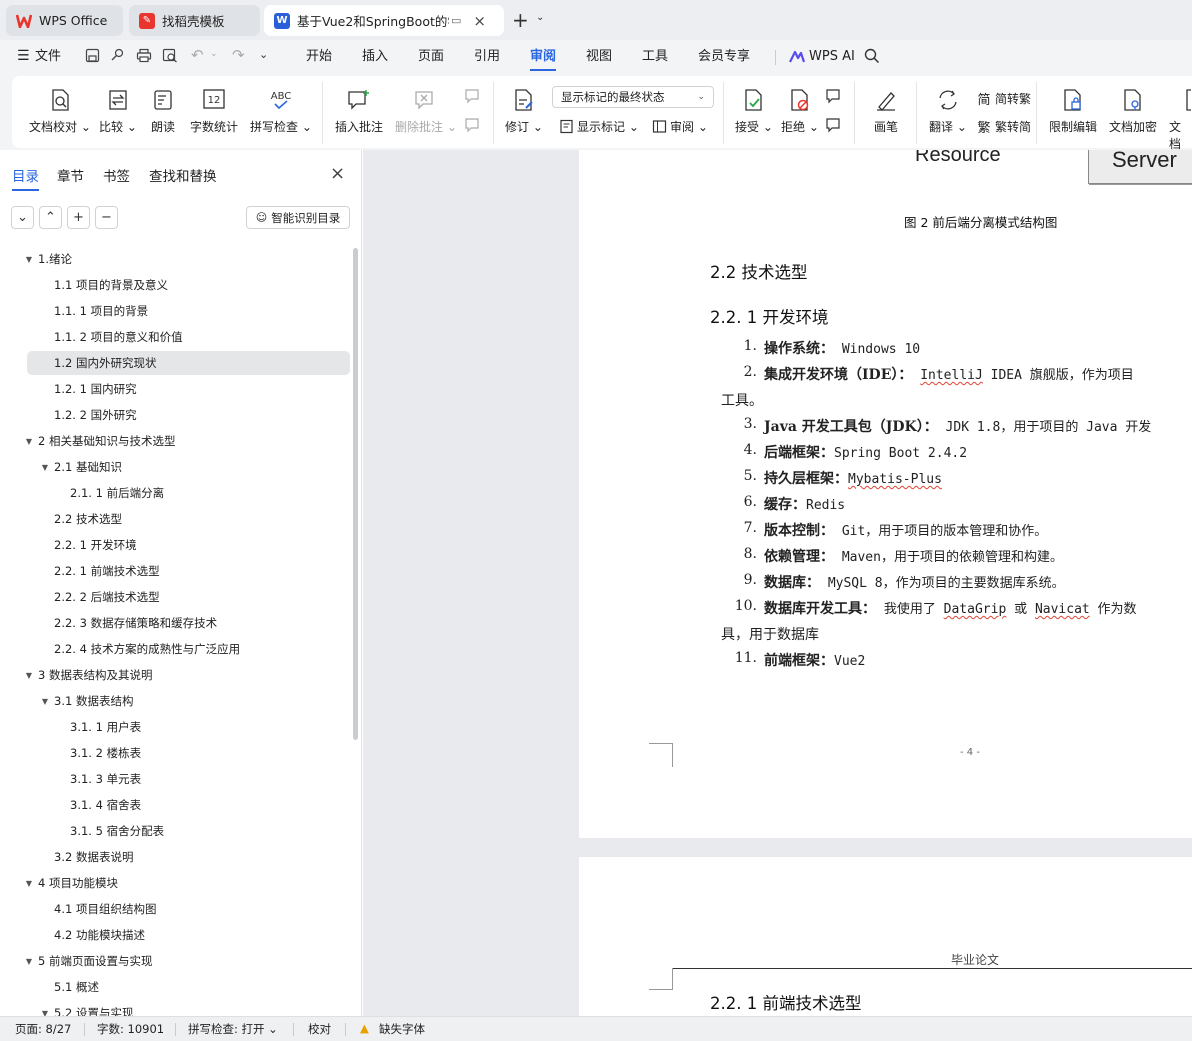  What do you see at coordinates (598, 126) in the screenshot?
I see `show-markup-button: 显示标记 ⌄` at bounding box center [598, 126].